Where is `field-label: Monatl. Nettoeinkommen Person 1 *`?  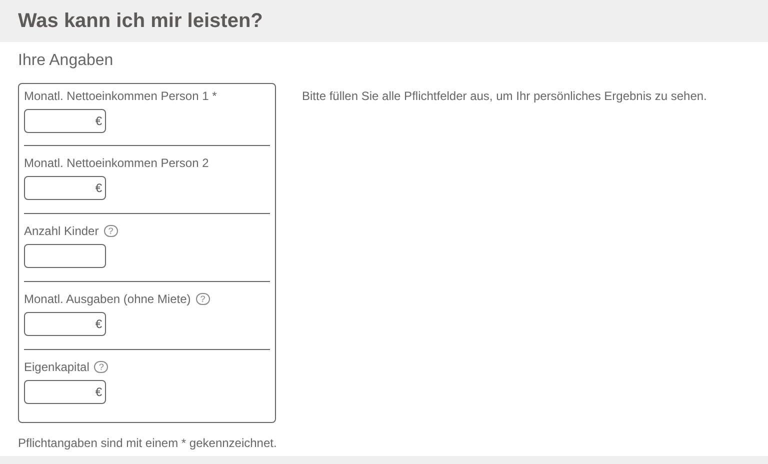 field-label: Monatl. Nettoeinkommen Person 1 * is located at coordinates (120, 96).